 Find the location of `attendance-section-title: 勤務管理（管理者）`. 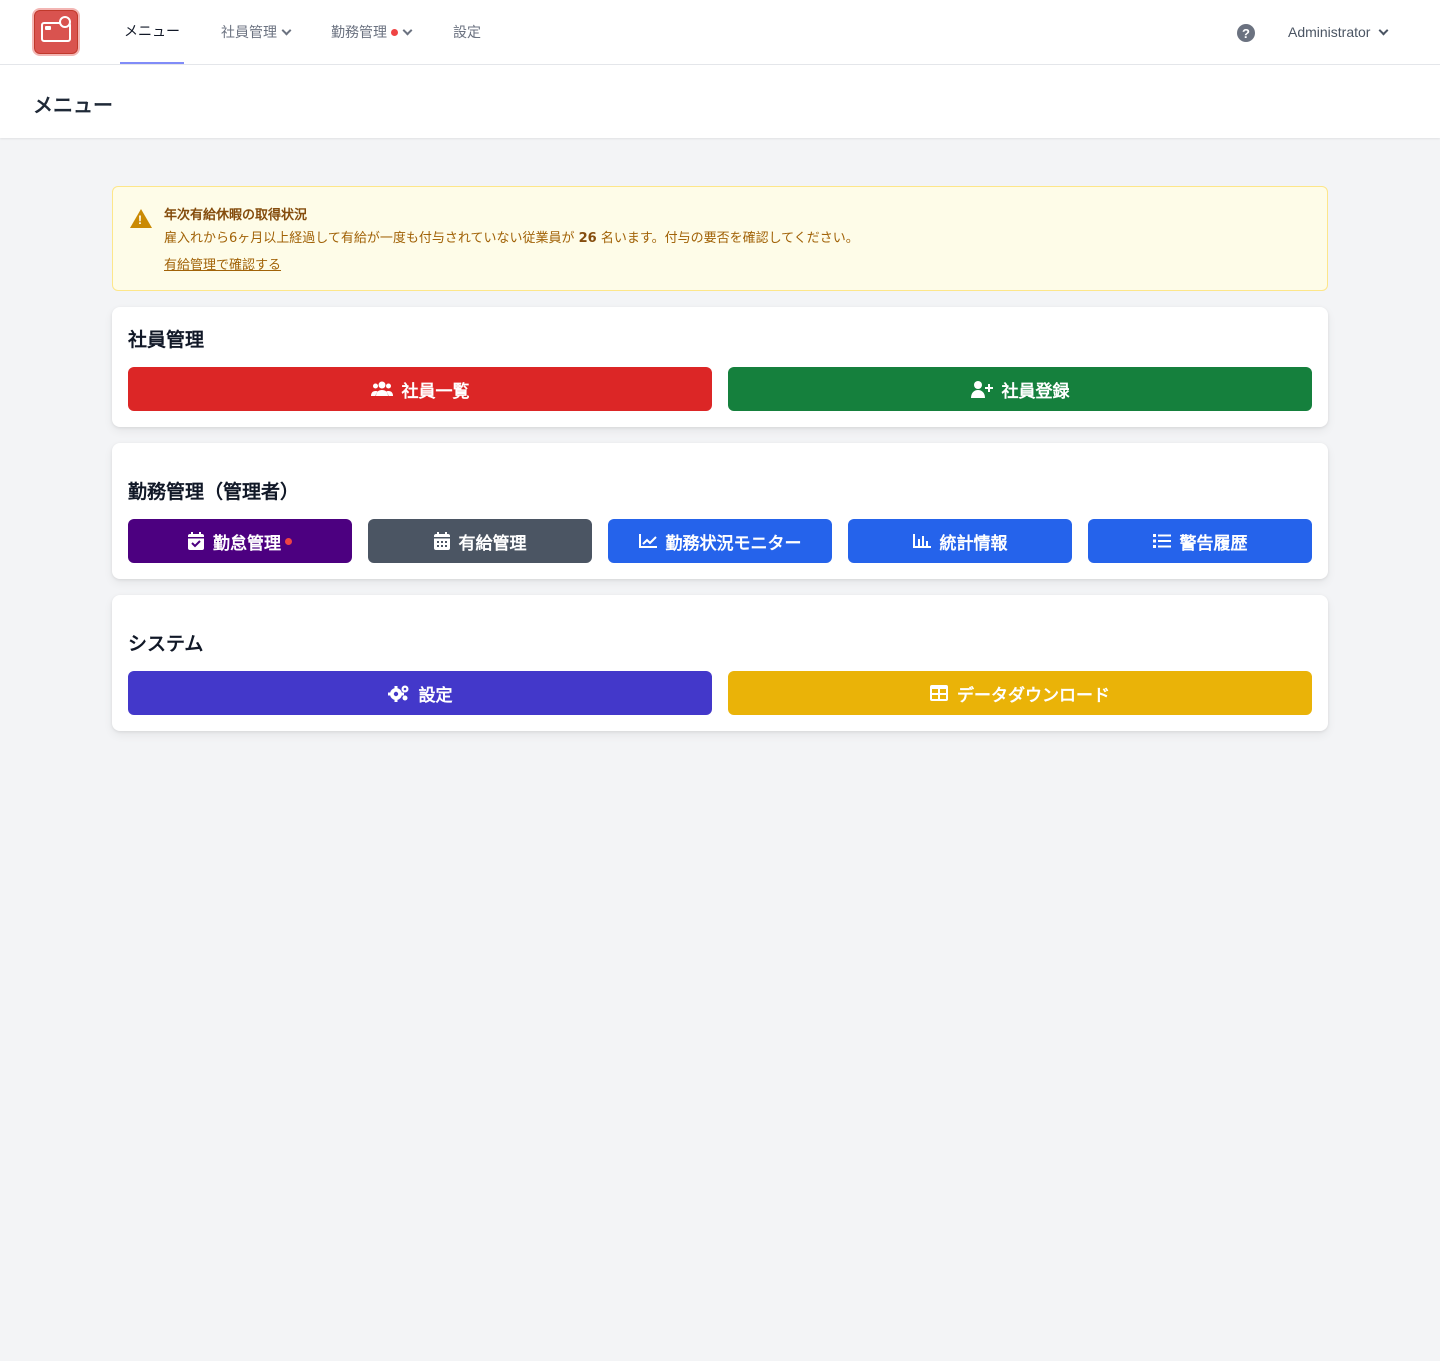

attendance-section-title: 勤務管理（管理者） is located at coordinates (214, 492).